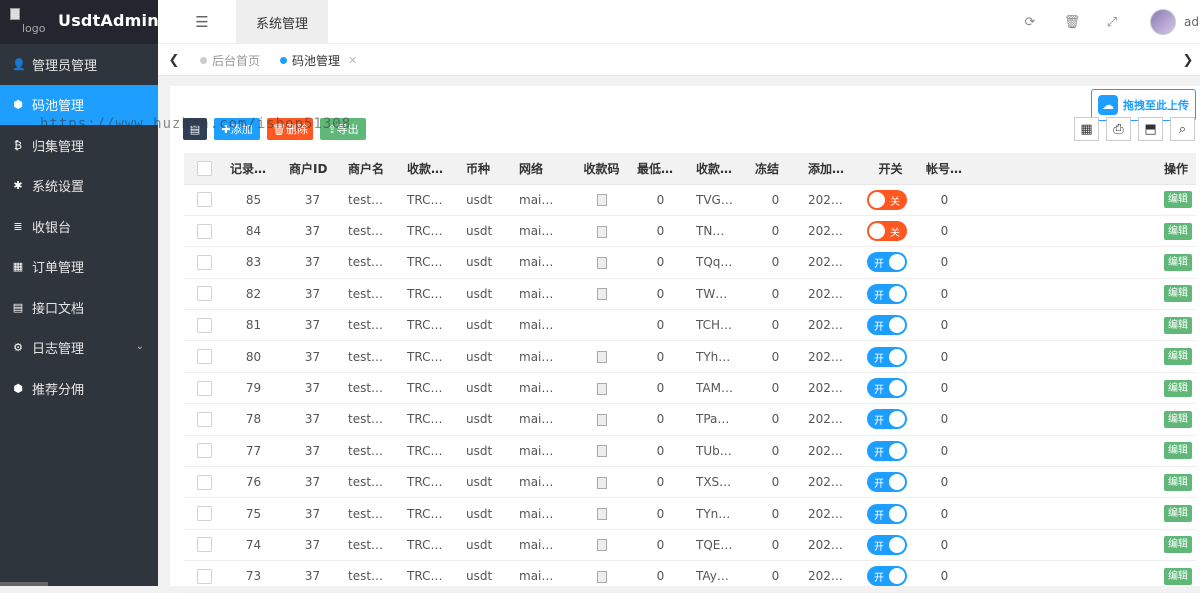 Image resolution: width=1200 pixels, height=593 pixels. I want to click on sidebar-item-3: ✱ 系统设置, so click(79, 186).